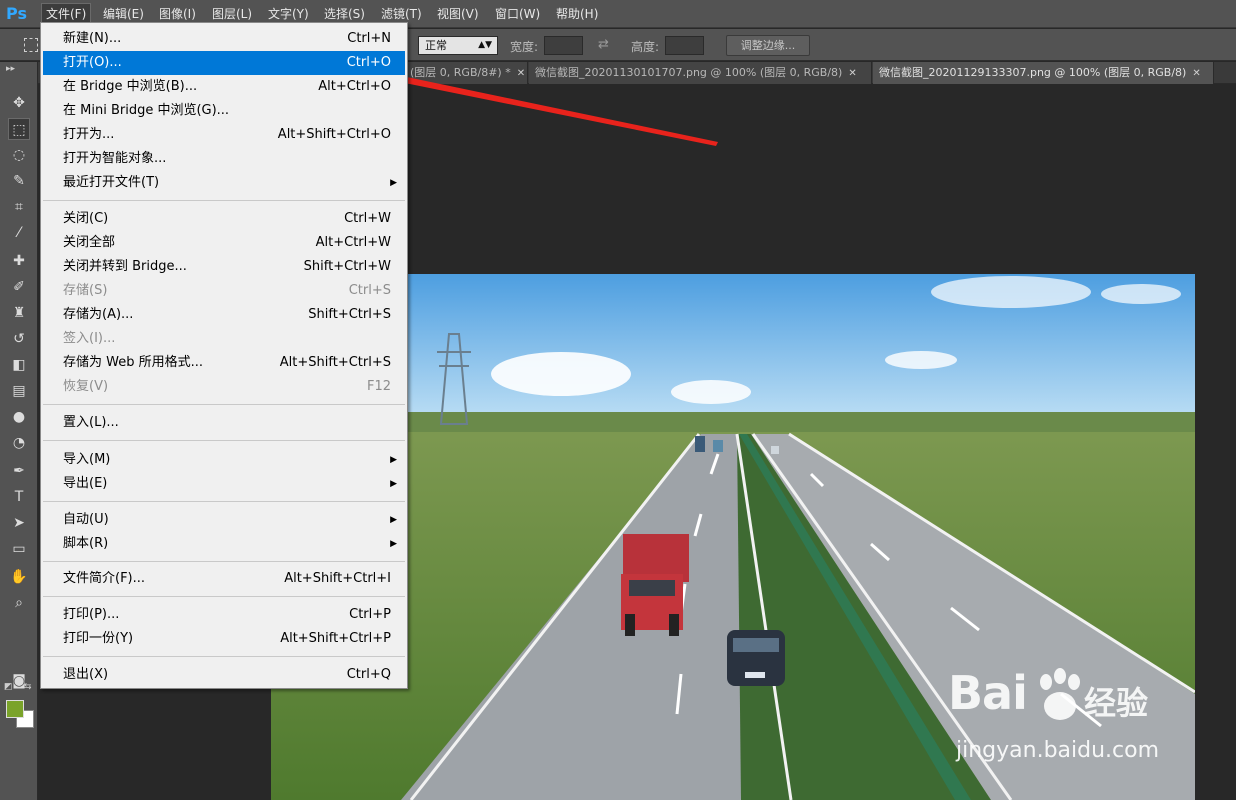 The width and height of the screenshot is (1236, 800). Describe the element at coordinates (66, 14) in the screenshot. I see `menu-file: 文件(F)` at that location.